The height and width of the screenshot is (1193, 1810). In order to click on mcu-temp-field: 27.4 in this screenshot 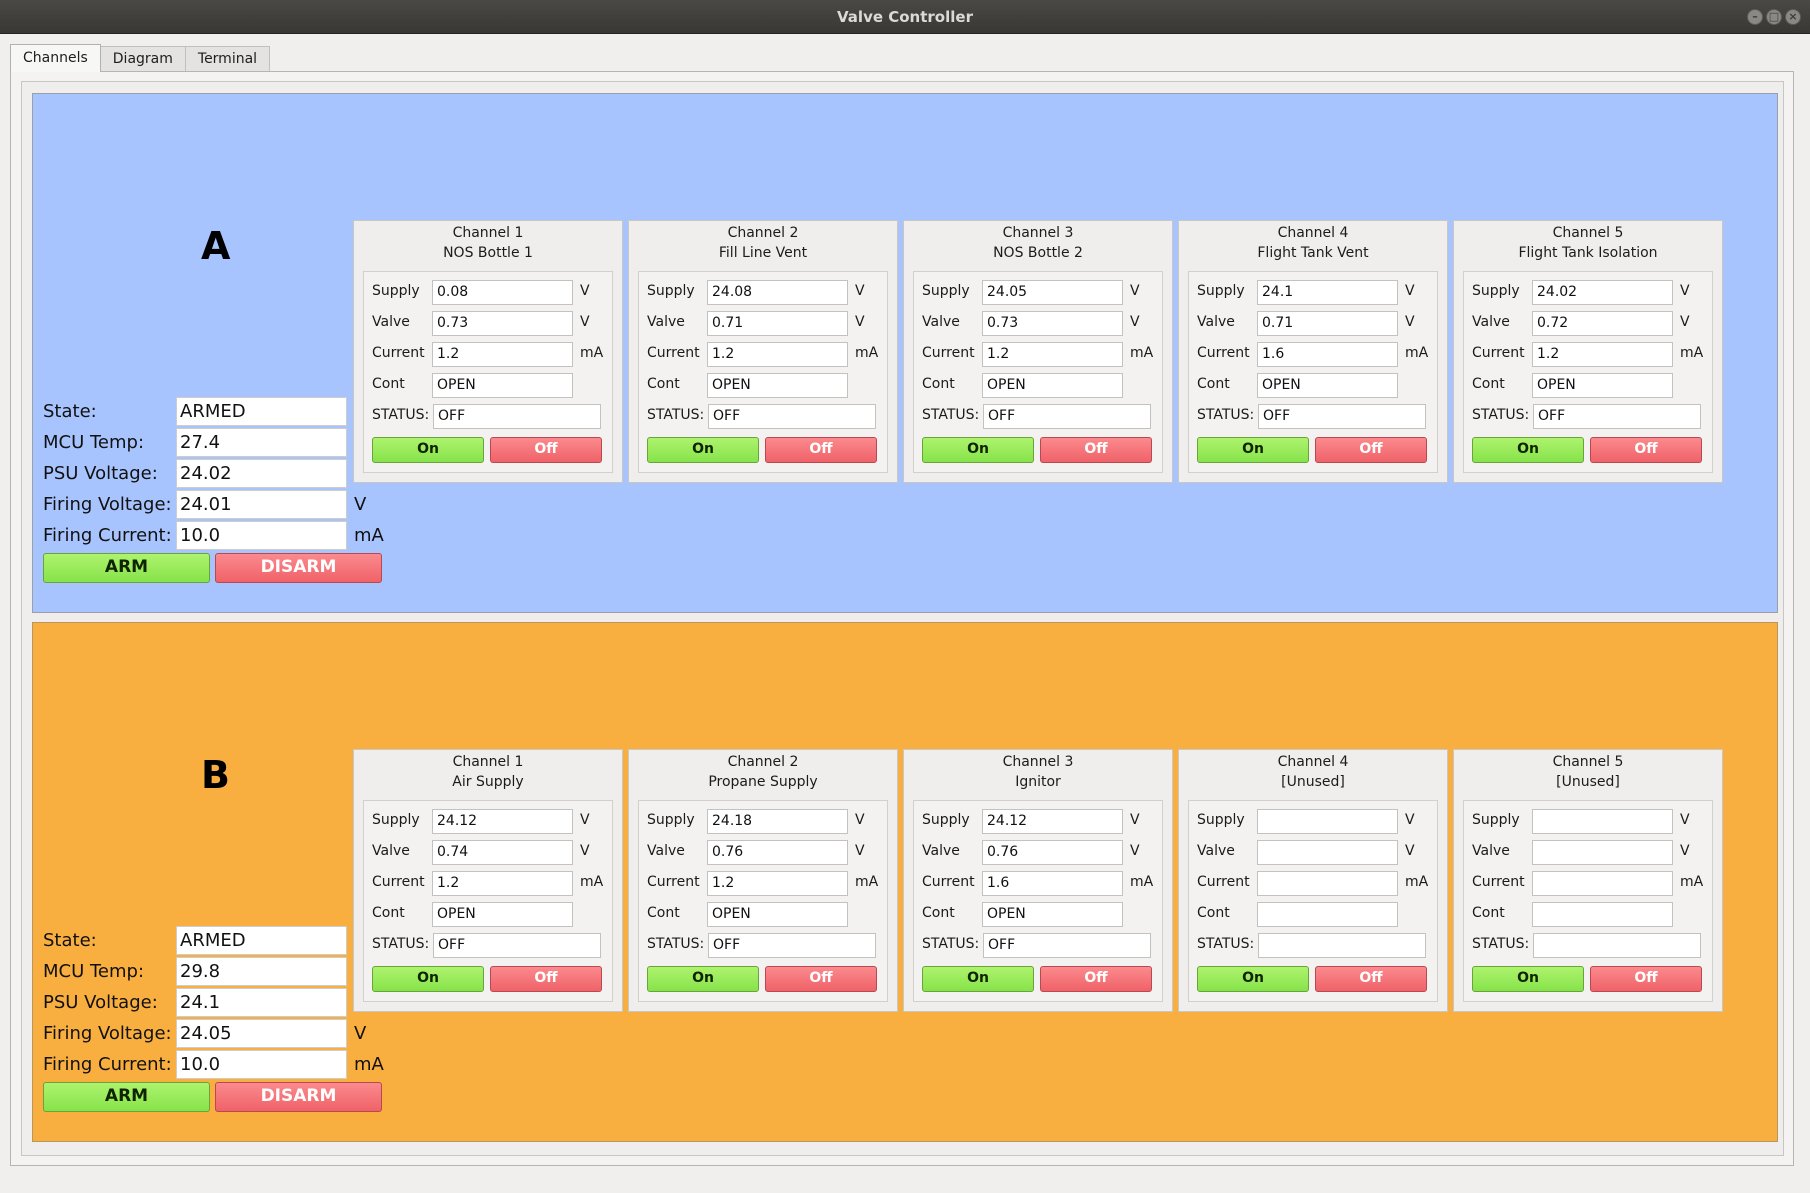, I will do `click(261, 442)`.